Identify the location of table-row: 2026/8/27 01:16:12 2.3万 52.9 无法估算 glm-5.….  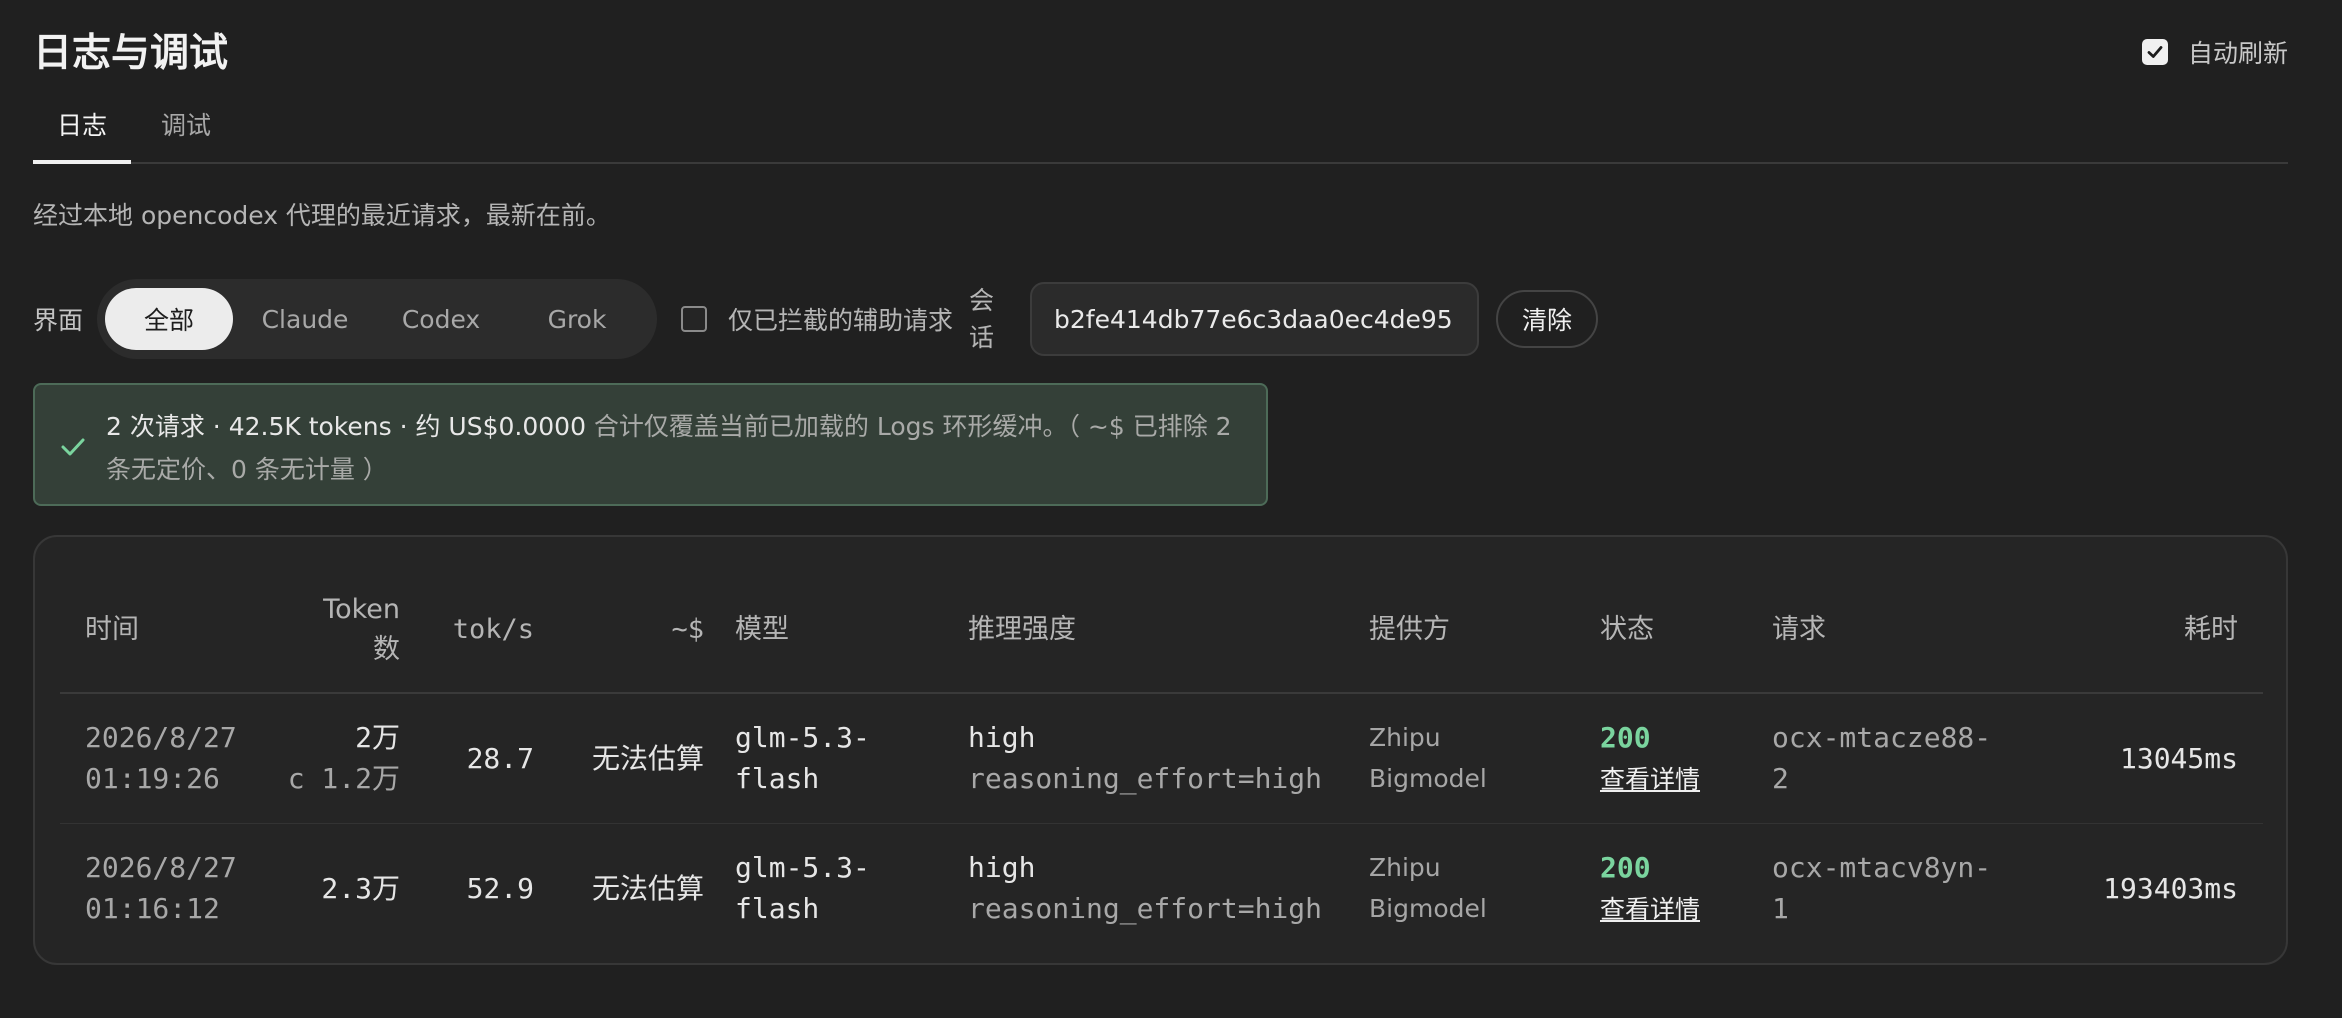
(1161, 888).